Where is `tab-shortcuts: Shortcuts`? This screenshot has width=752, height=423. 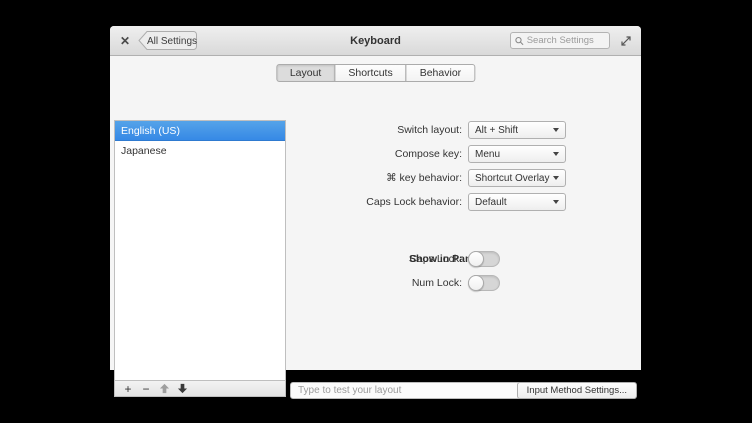 tab-shortcuts: Shortcuts is located at coordinates (370, 73).